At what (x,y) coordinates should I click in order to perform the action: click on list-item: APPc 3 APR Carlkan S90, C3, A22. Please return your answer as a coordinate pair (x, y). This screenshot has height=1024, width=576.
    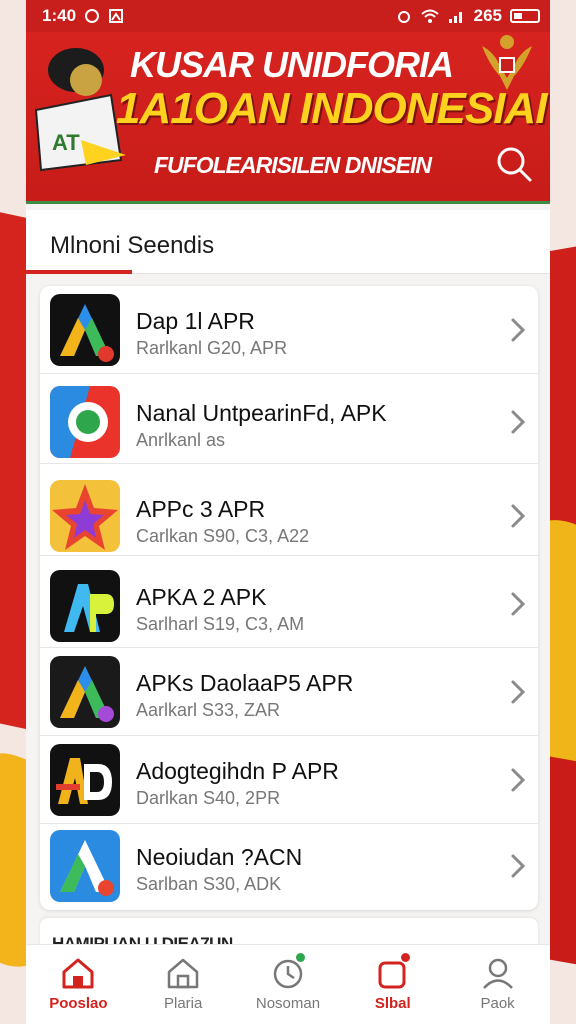
    Looking at the image, I should click on (289, 512).